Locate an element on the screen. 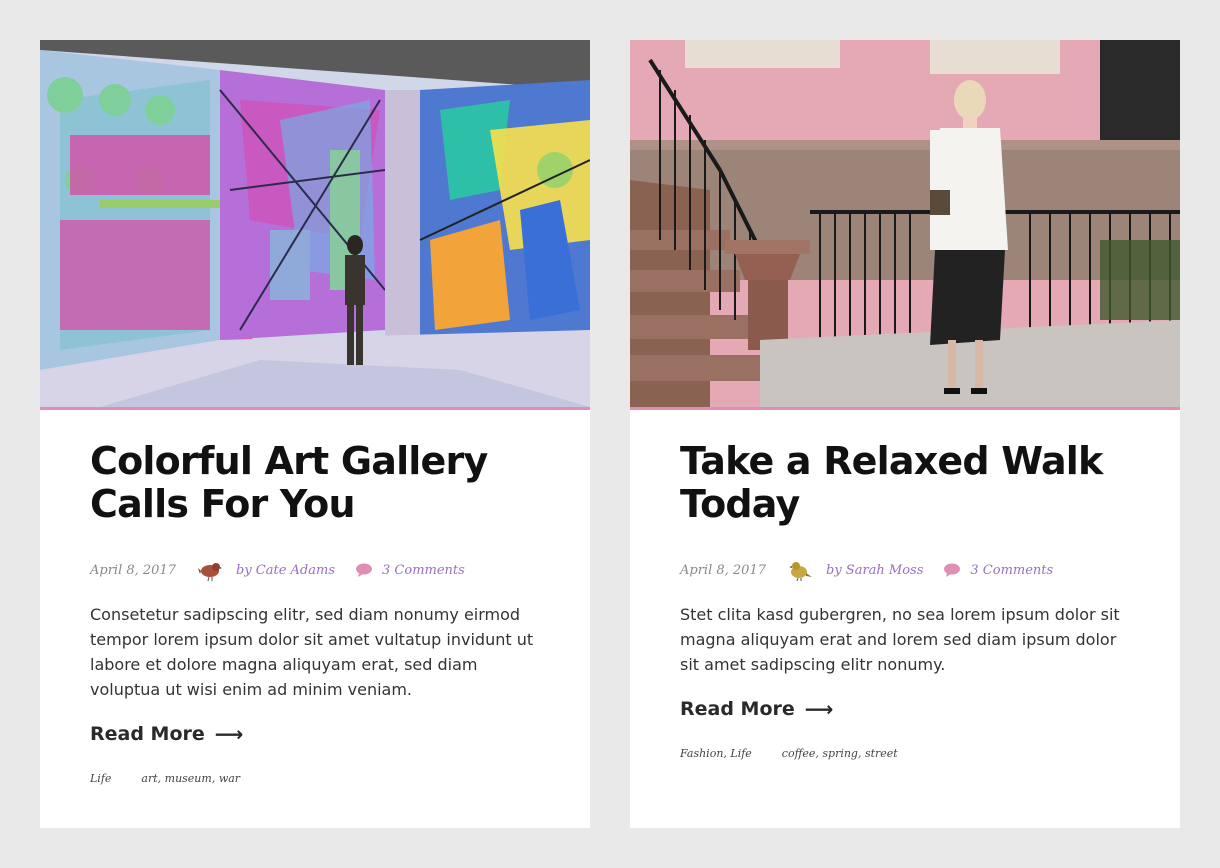 This screenshot has width=1220, height=868. post-categories: Life is located at coordinates (100, 778).